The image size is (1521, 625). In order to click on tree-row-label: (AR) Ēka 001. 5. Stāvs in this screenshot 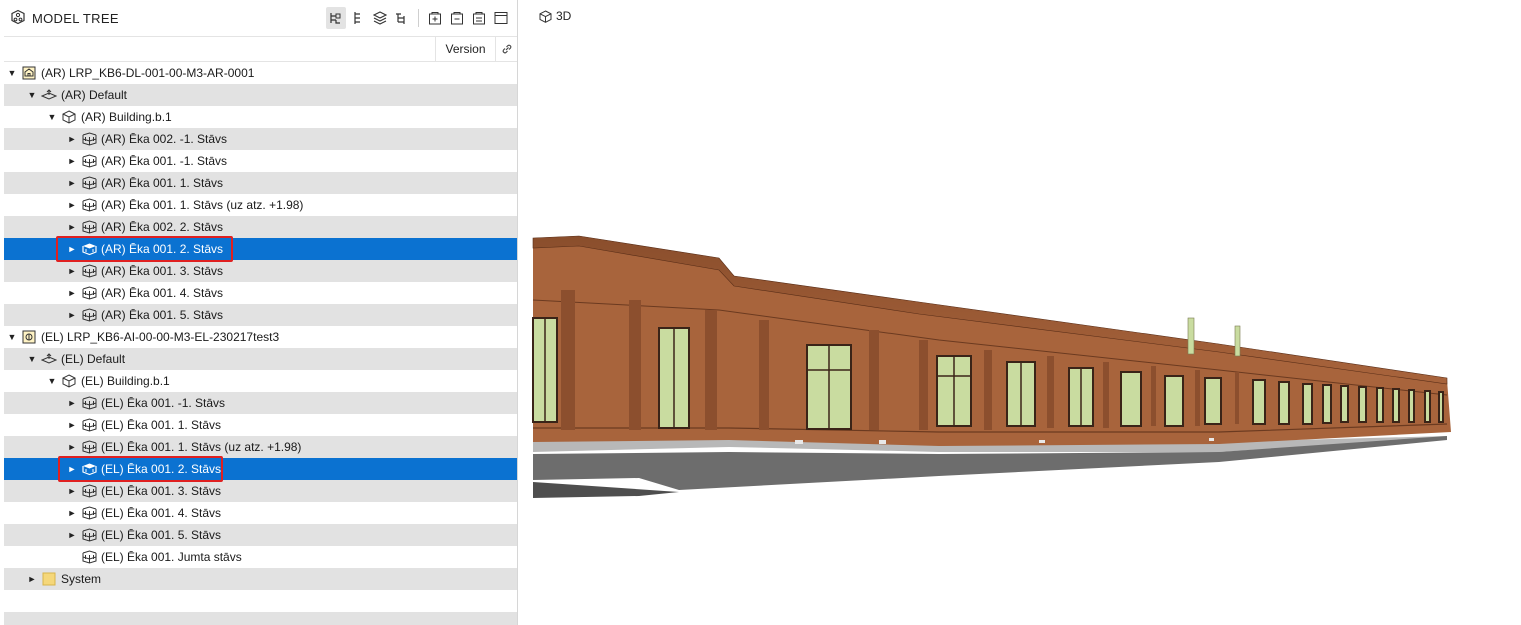, I will do `click(162, 315)`.